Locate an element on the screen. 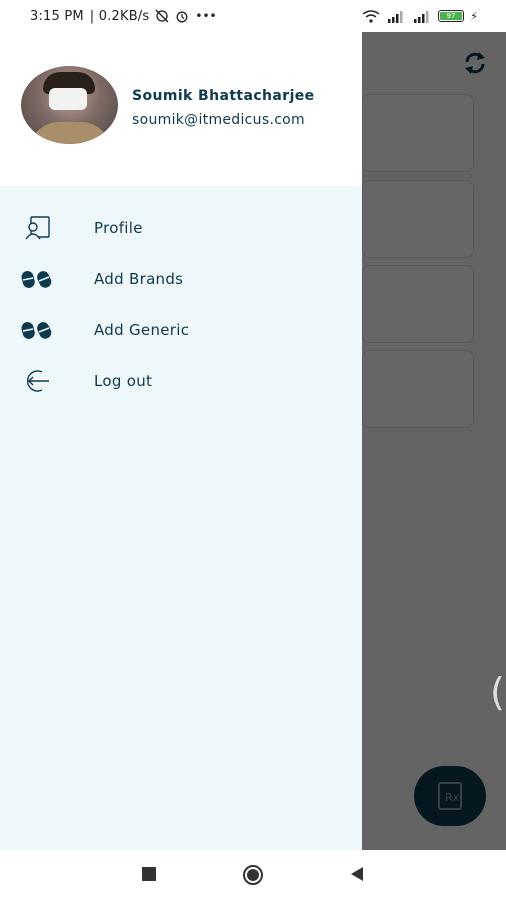 Image resolution: width=506 pixels, height=900 pixels. menu-item-add-generic: Add Generic is located at coordinates (181, 329).